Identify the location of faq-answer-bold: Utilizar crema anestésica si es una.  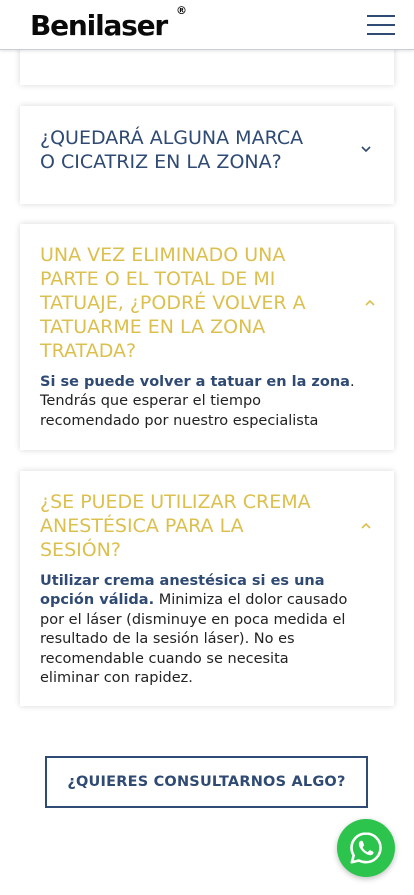
(182, 581).